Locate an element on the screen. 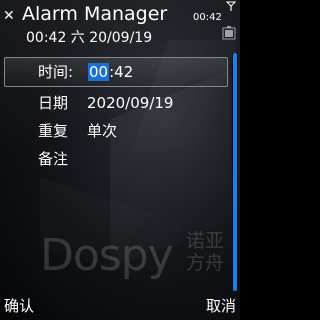 This screenshot has height=320, width=320. app-title: Alarm Manager is located at coordinates (95, 14).